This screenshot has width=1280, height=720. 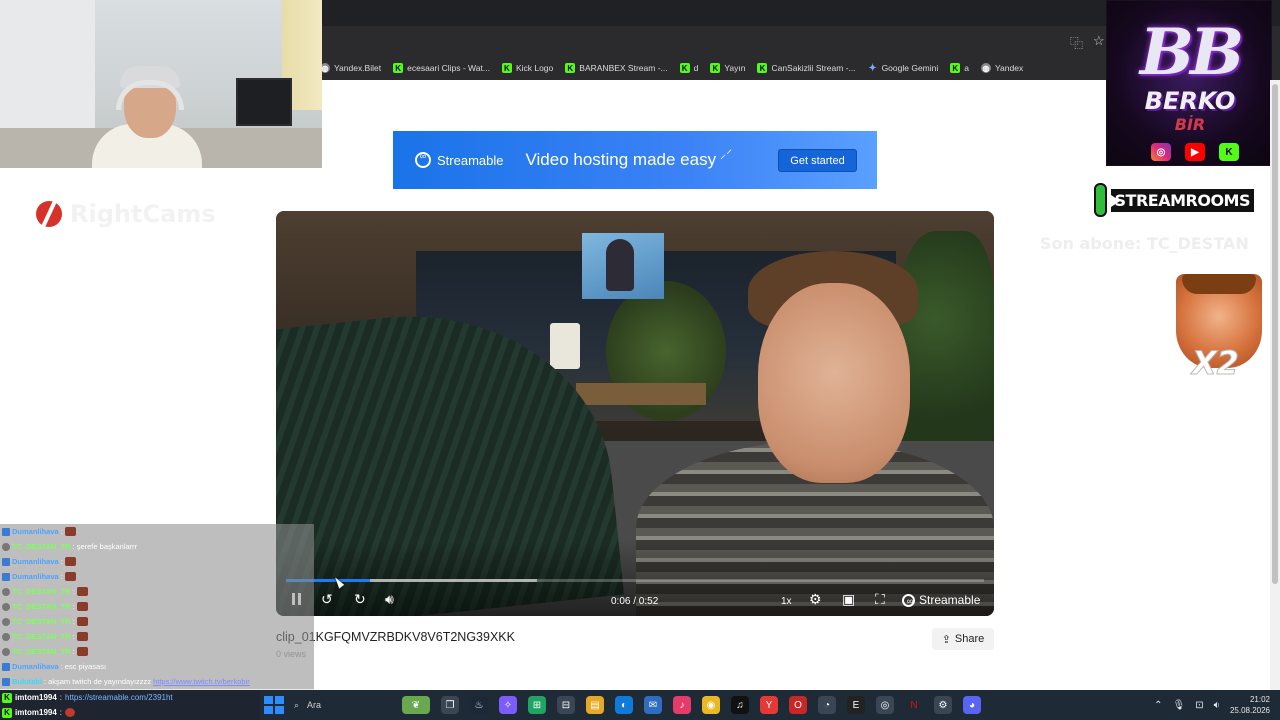 What do you see at coordinates (827, 705) in the screenshot?
I see `speedtest-icon: ◔` at bounding box center [827, 705].